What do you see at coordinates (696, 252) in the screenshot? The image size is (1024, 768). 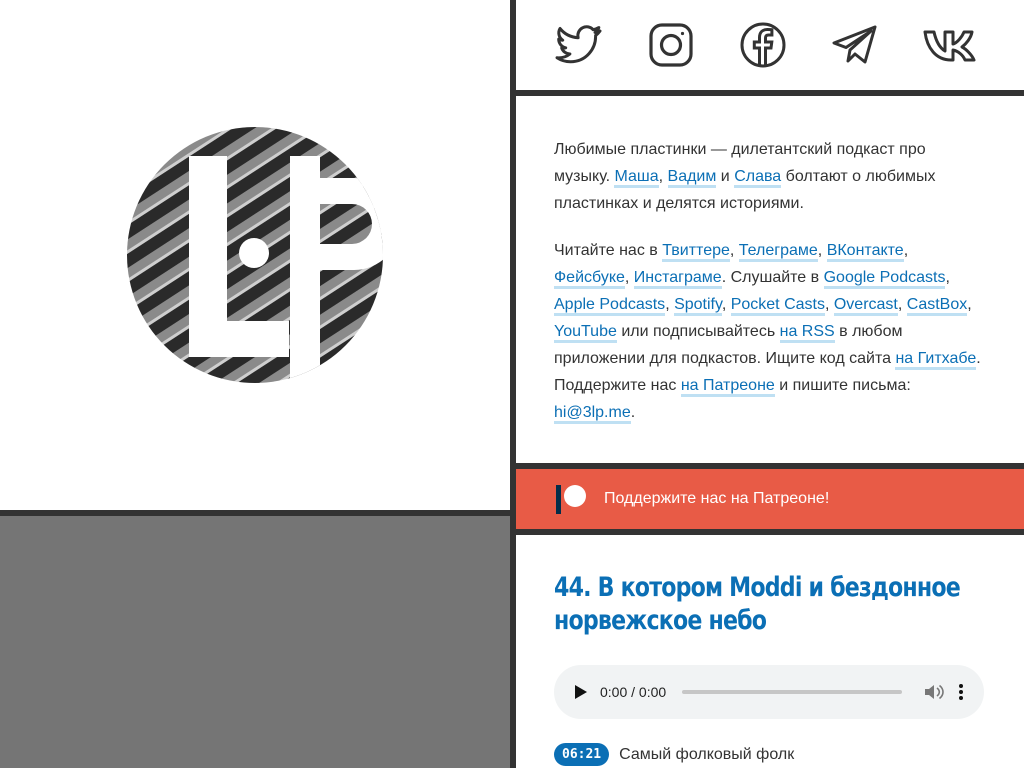 I see `link-twitter: Твиттере` at bounding box center [696, 252].